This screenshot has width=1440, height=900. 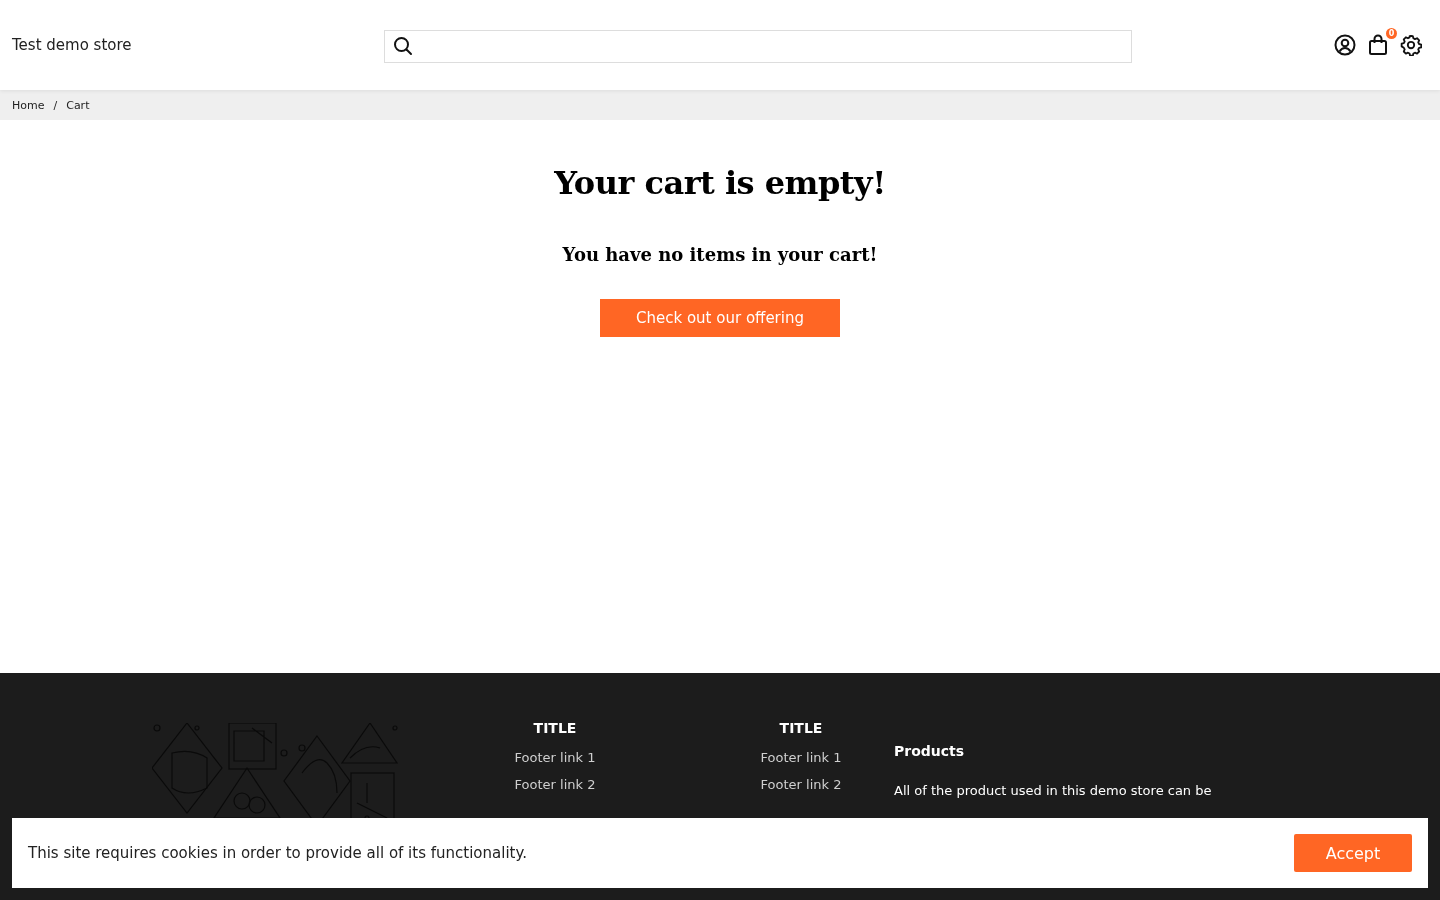 I want to click on cookie-message: This site requires cookies in order to provide all of its functionality., so click(x=277, y=853).